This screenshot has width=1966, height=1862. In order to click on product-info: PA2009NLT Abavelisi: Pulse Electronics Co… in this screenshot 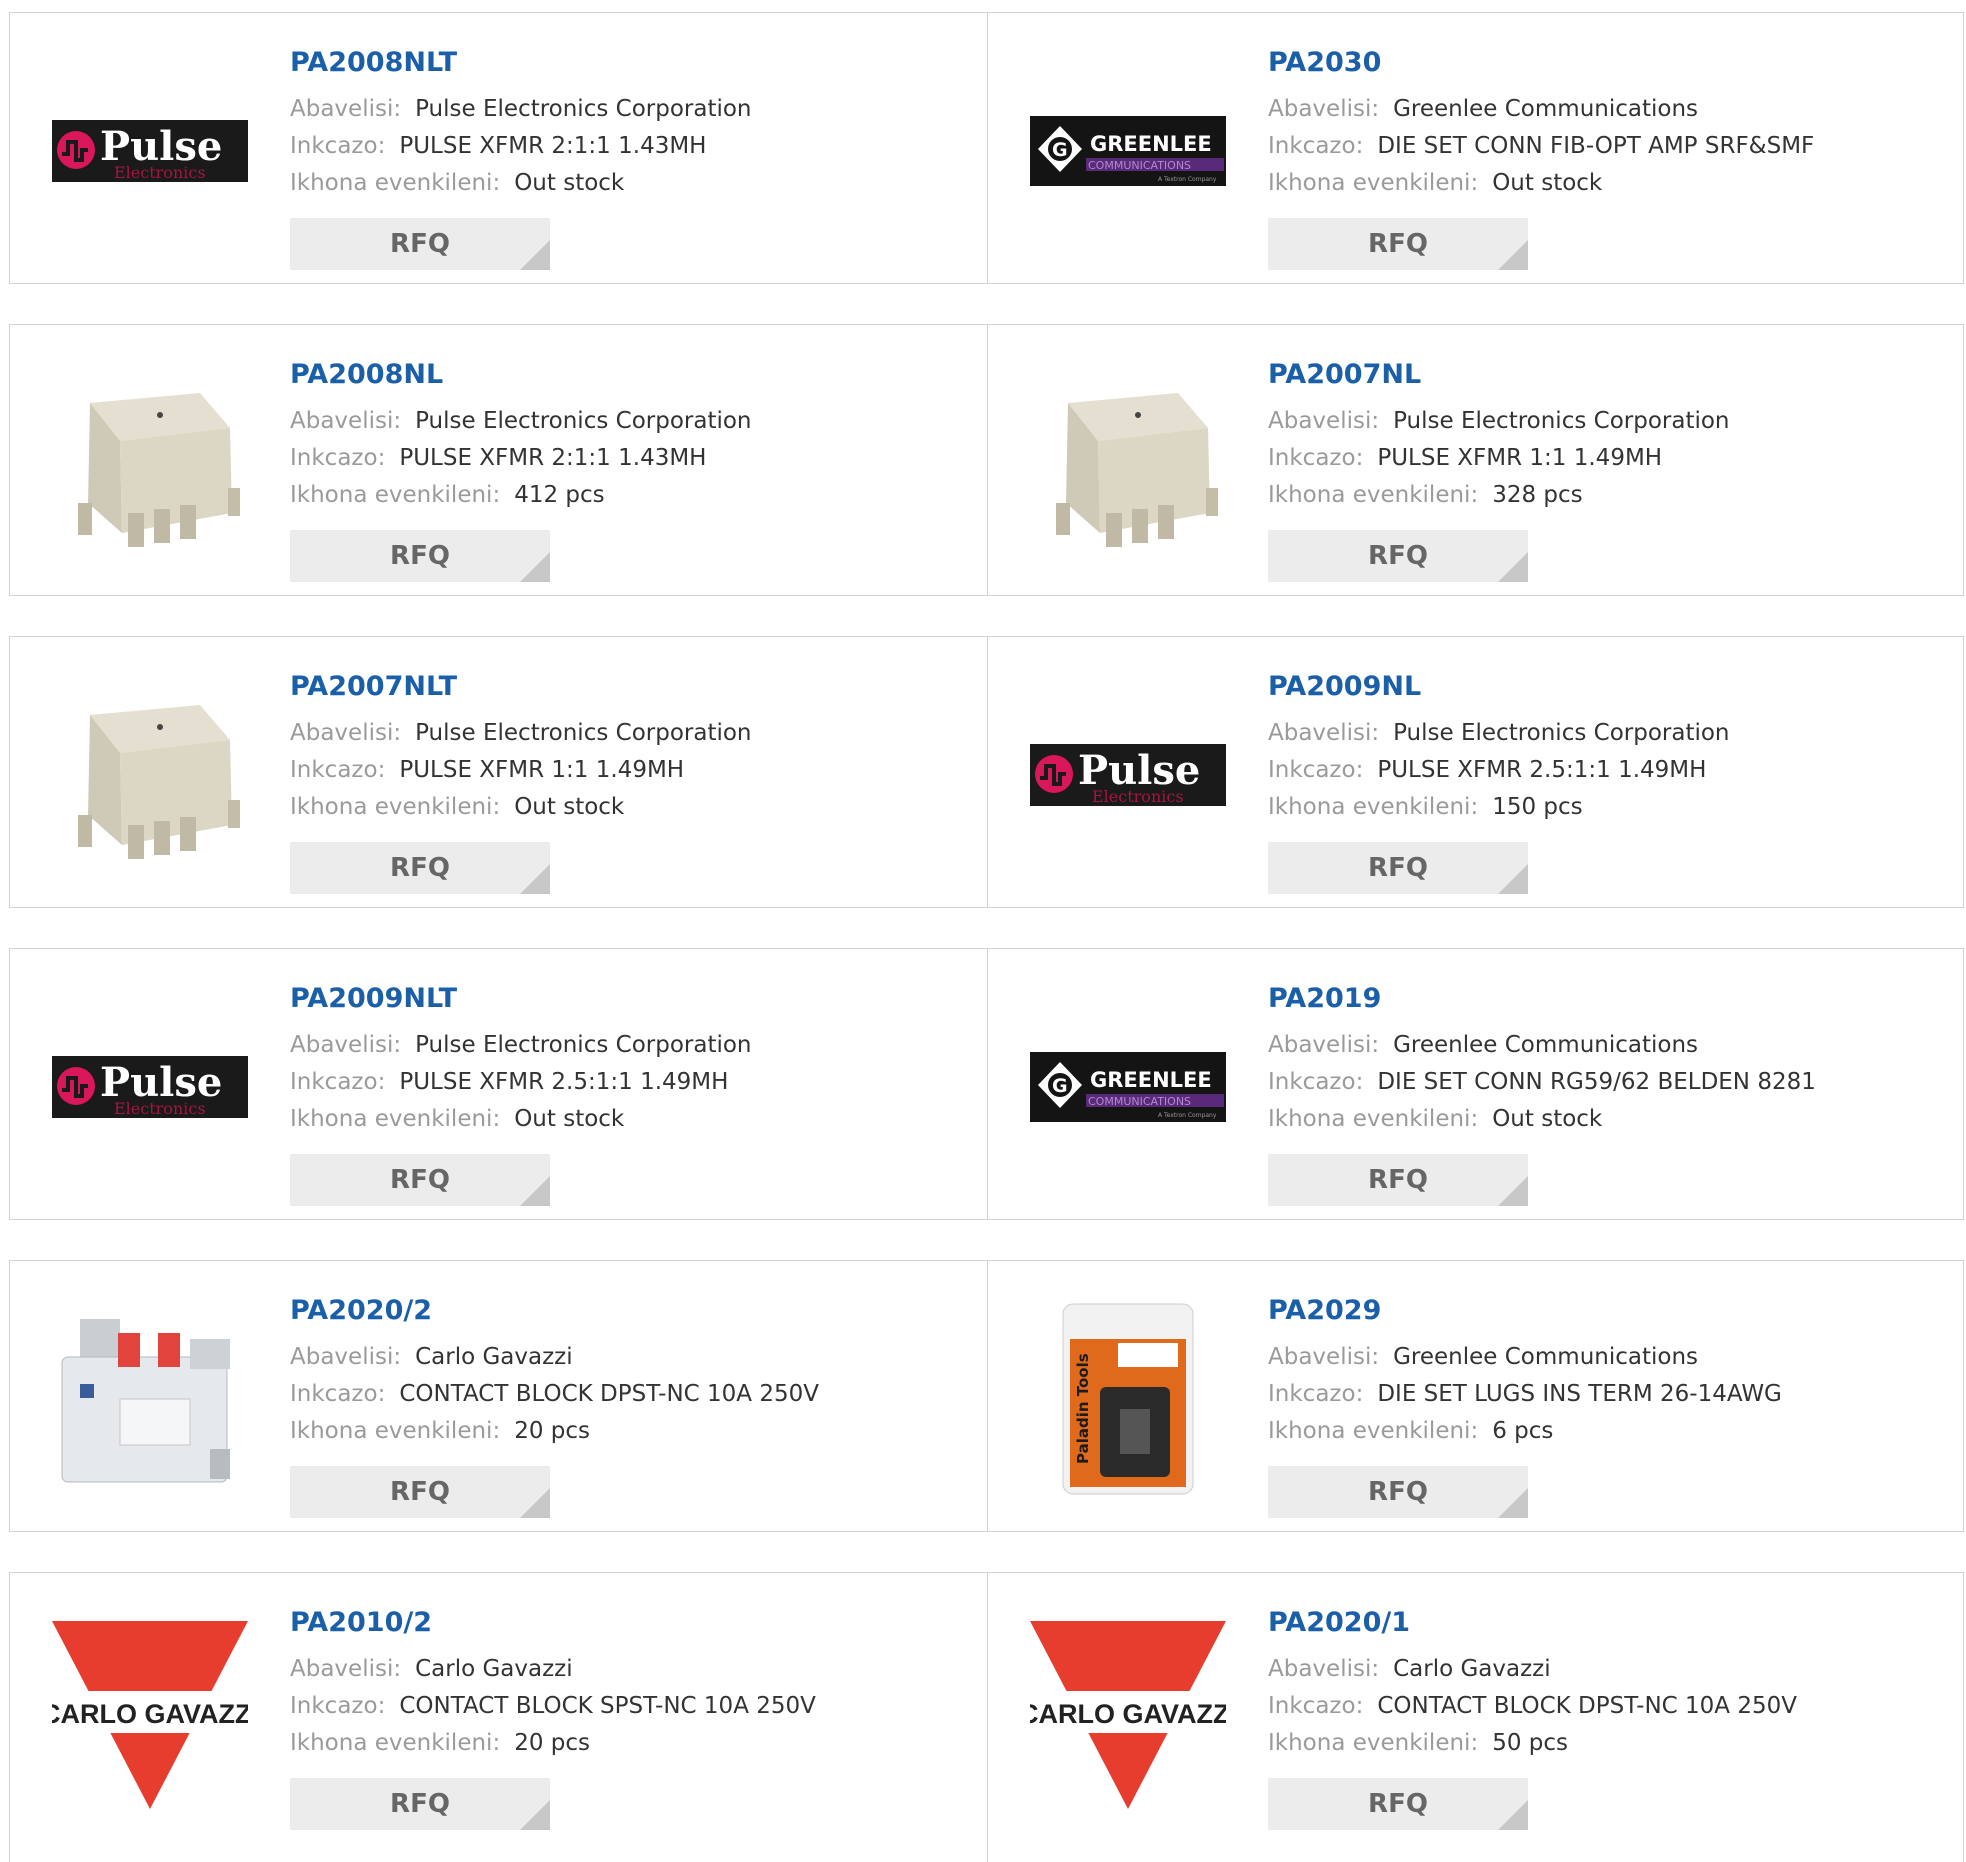, I will do `click(628, 1092)`.